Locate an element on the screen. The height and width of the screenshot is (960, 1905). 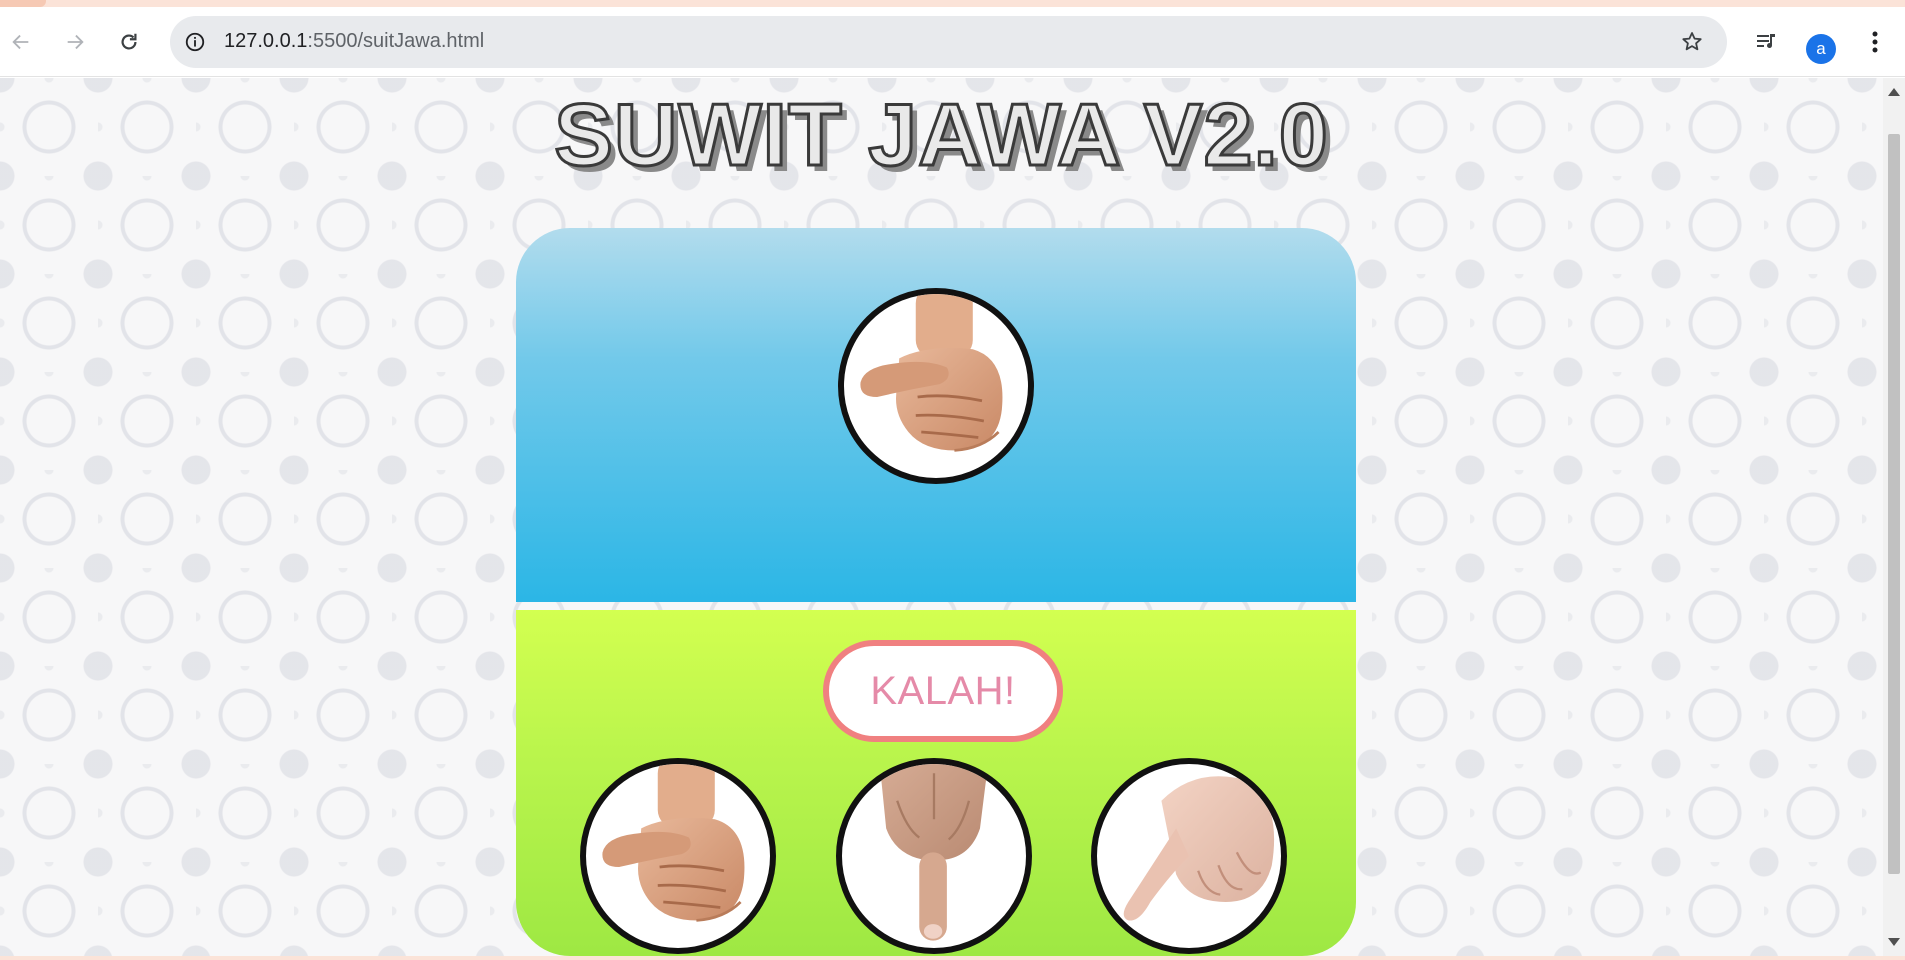
url-host: 127.0.0.1 is located at coordinates (266, 41).